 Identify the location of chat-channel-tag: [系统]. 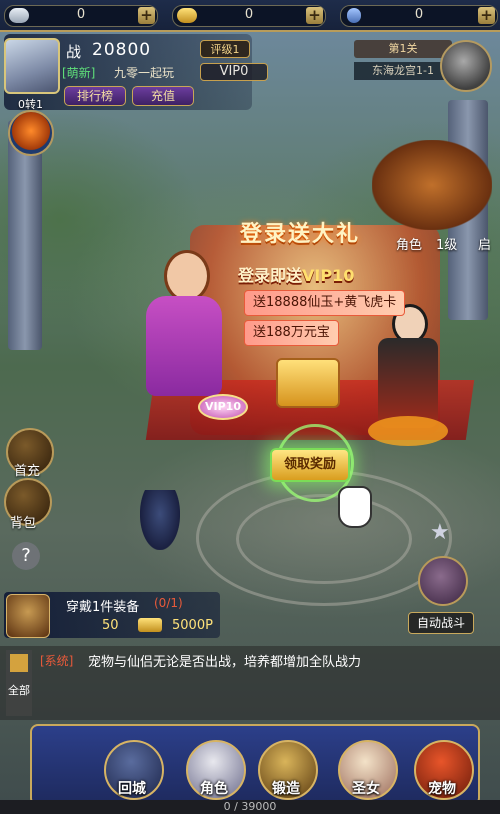
(57, 661).